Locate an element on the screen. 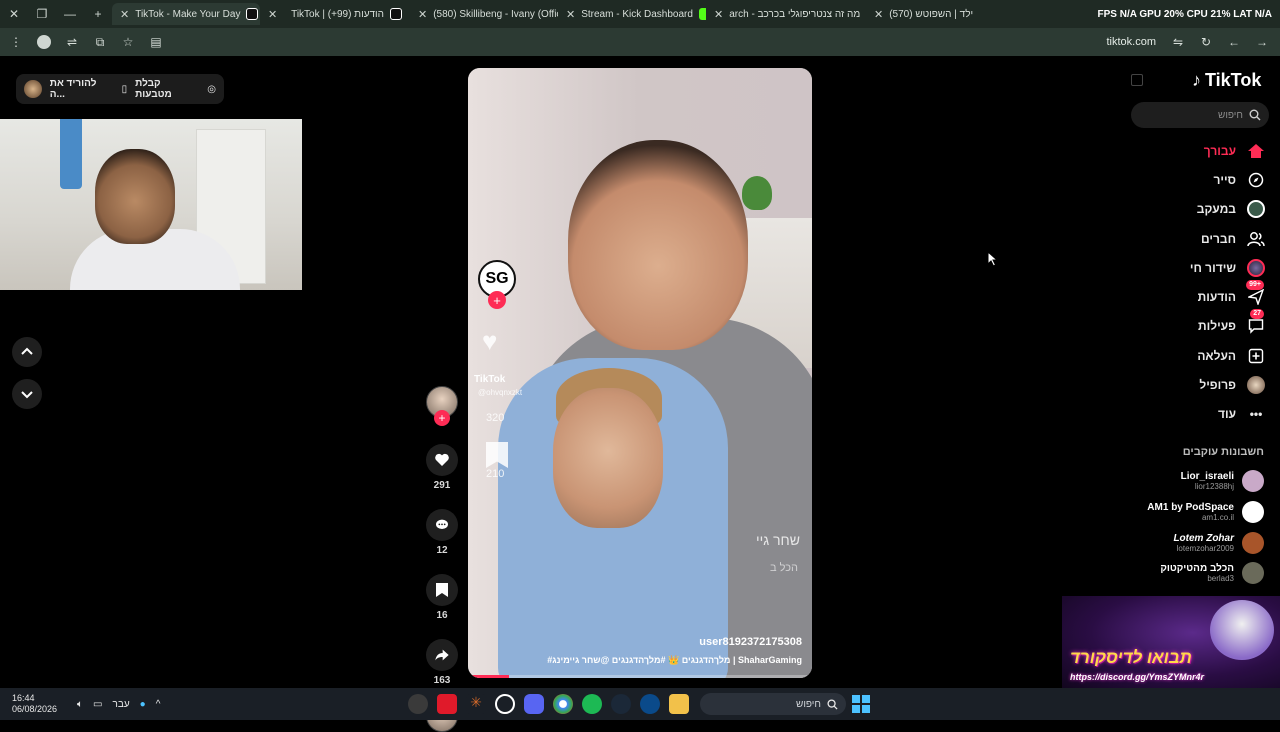  window-minimize-icon: — is located at coordinates (70, 14).